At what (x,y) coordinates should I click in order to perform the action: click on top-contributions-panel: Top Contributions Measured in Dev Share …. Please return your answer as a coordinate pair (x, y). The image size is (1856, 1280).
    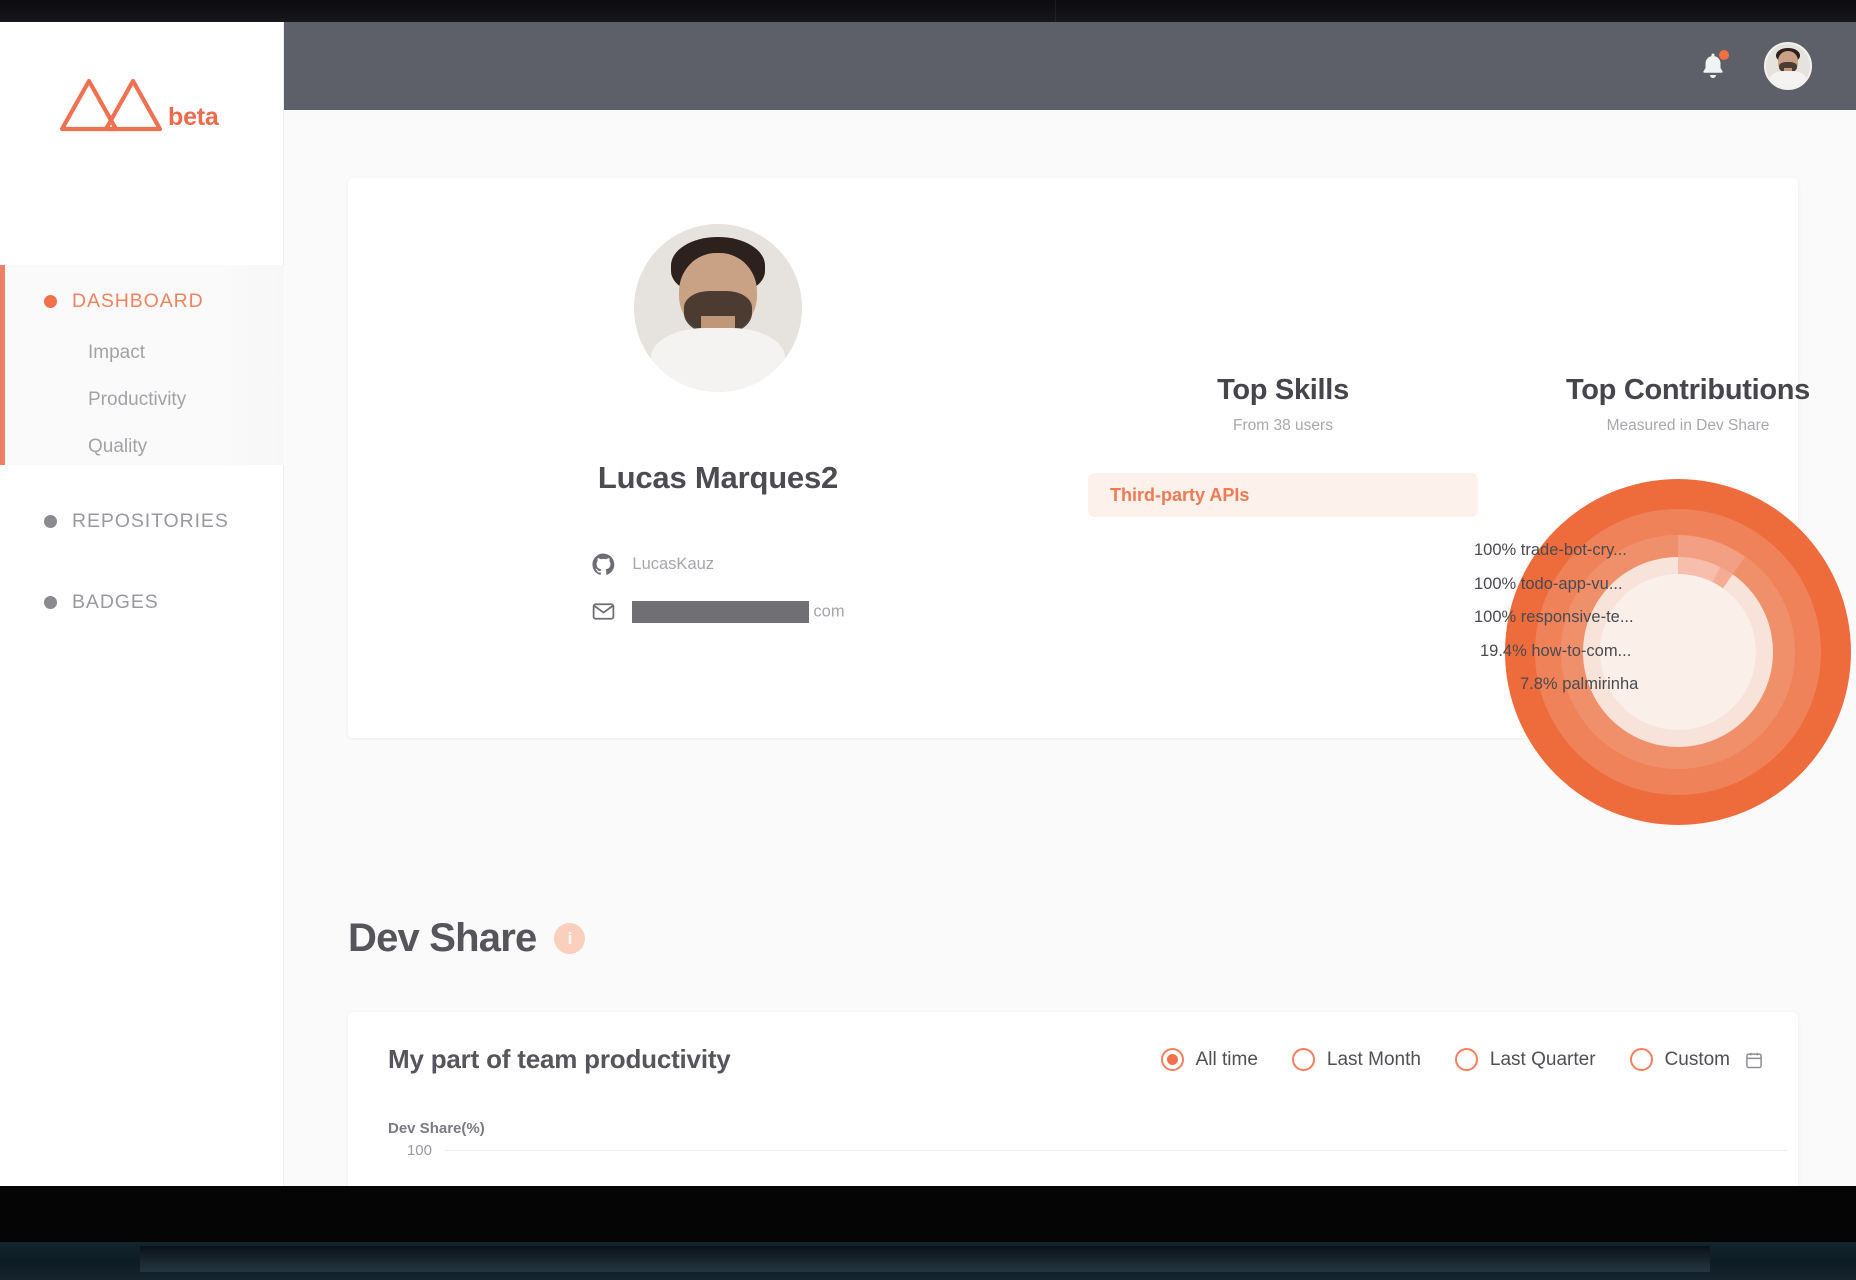
    Looking at the image, I should click on (1665, 599).